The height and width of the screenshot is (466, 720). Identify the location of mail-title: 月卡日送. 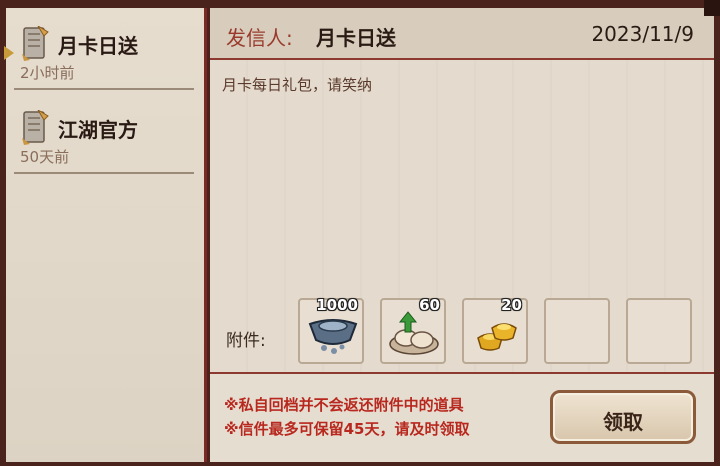
(98, 46).